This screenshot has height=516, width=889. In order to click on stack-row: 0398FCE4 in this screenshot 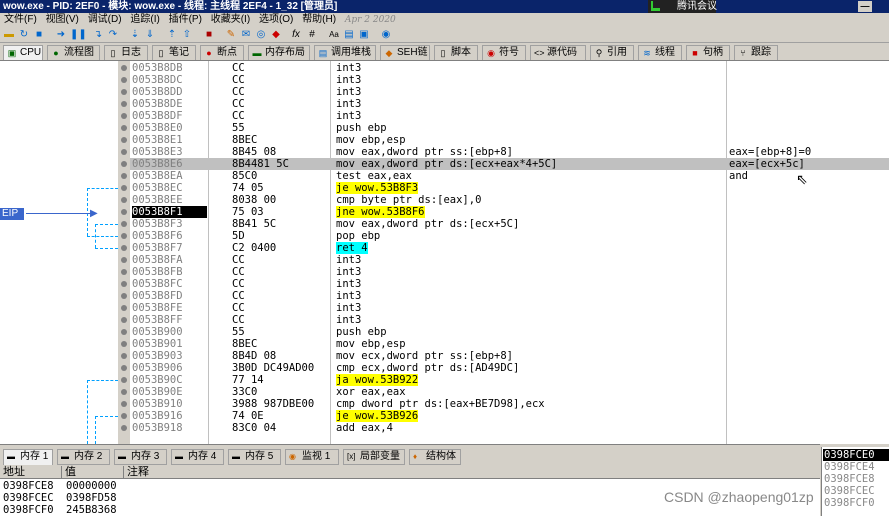, I will do `click(849, 467)`.